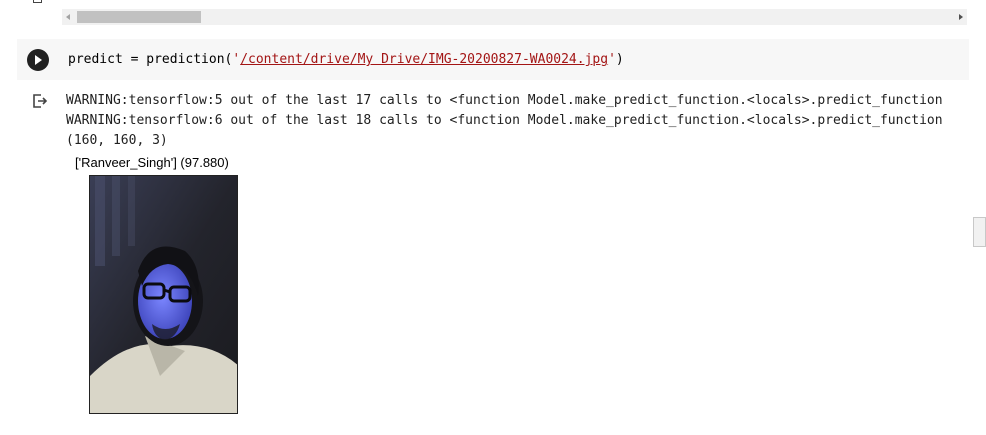 The height and width of the screenshot is (435, 986). Describe the element at coordinates (979, 232) in the screenshot. I see `vertical-scrollbar-thumb` at that location.